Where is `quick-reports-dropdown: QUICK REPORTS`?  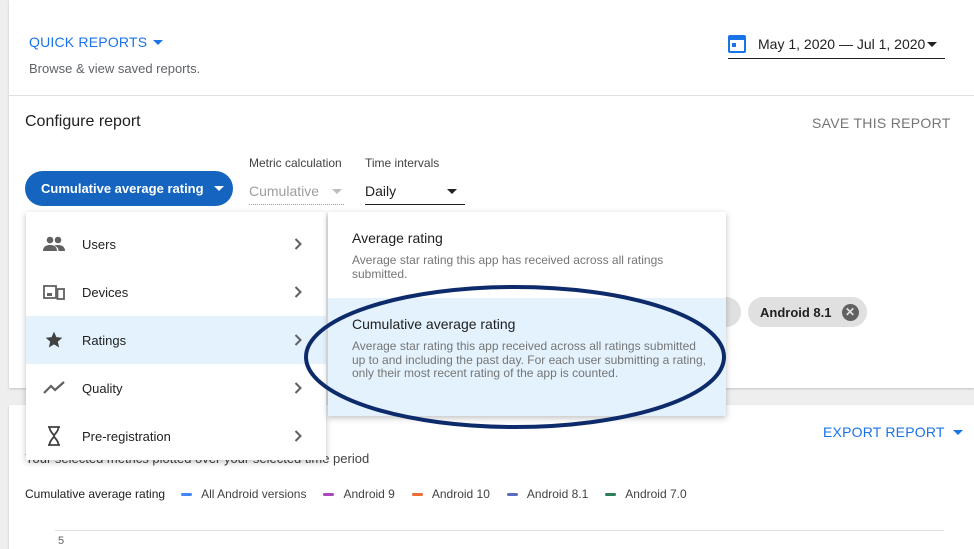
quick-reports-dropdown: QUICK REPORTS is located at coordinates (96, 42).